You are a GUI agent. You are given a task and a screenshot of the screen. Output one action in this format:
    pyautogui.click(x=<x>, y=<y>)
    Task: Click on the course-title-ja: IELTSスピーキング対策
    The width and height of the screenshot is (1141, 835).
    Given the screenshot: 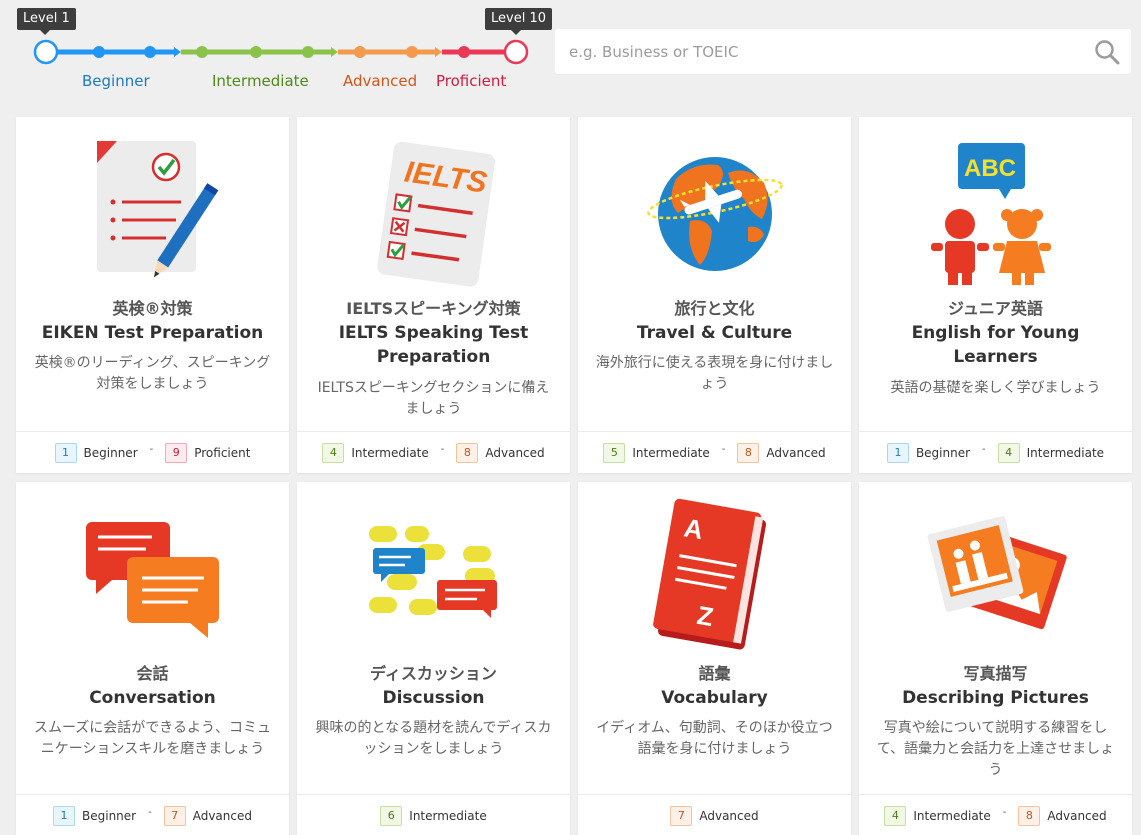 What is the action you would take?
    pyautogui.click(x=433, y=308)
    